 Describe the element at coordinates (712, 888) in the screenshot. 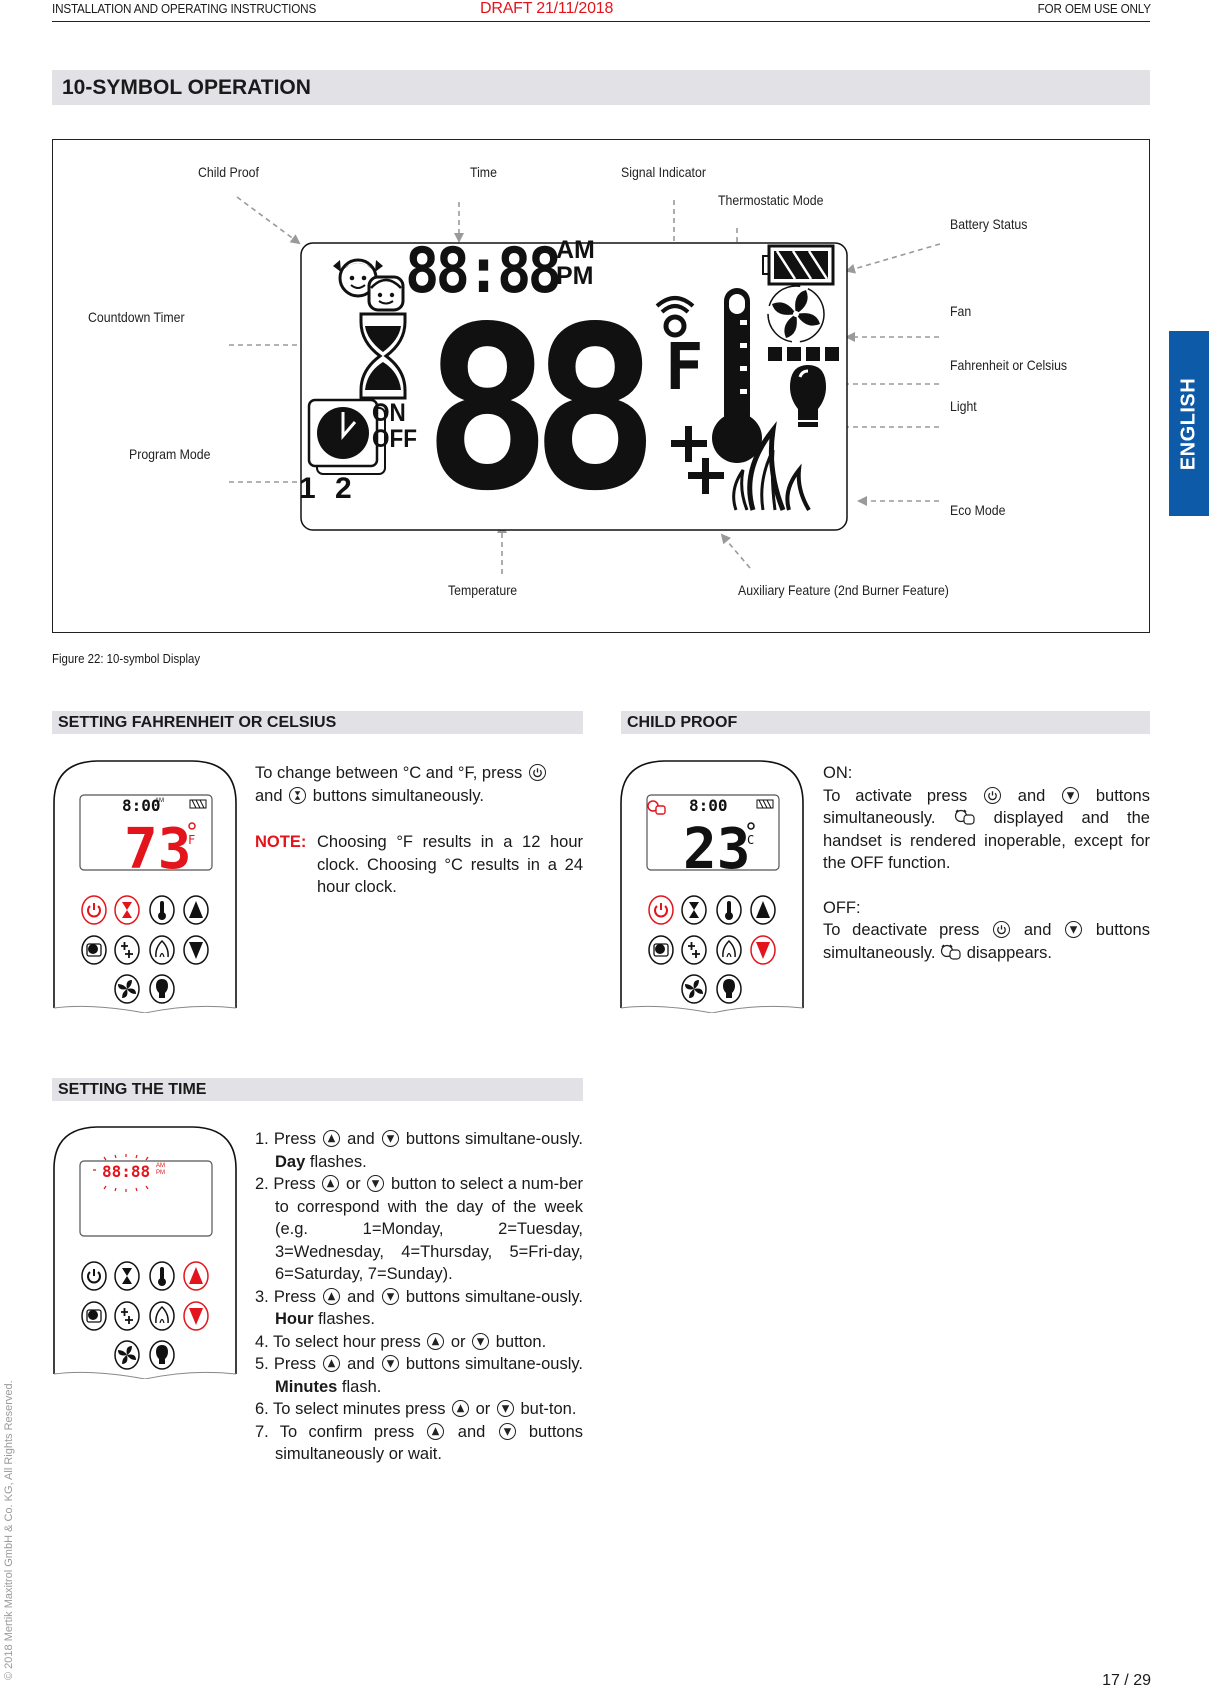

I see `remote-illustration-child-proof: 8:00 23 C` at that location.